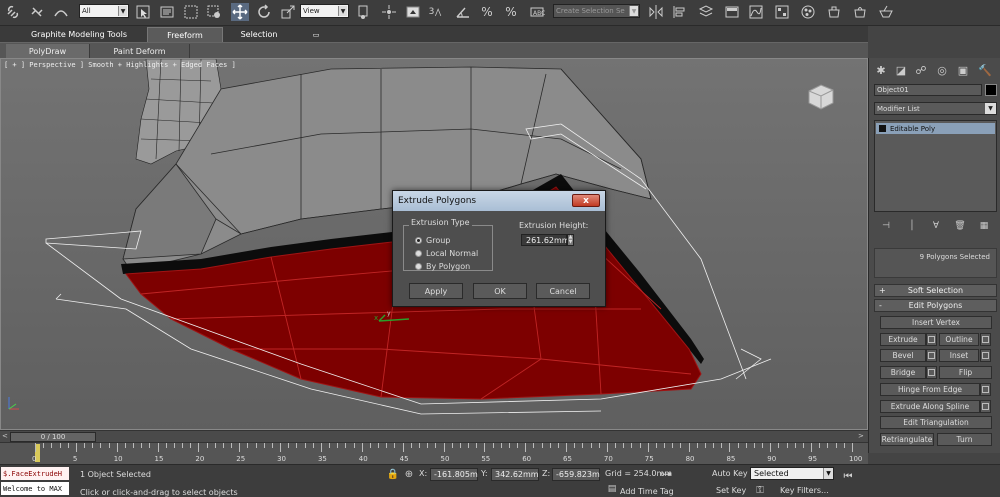 This screenshot has width=1000, height=497. Describe the element at coordinates (936, 422) in the screenshot. I see `edit-triangulation-button: Edit Triangulation` at that location.